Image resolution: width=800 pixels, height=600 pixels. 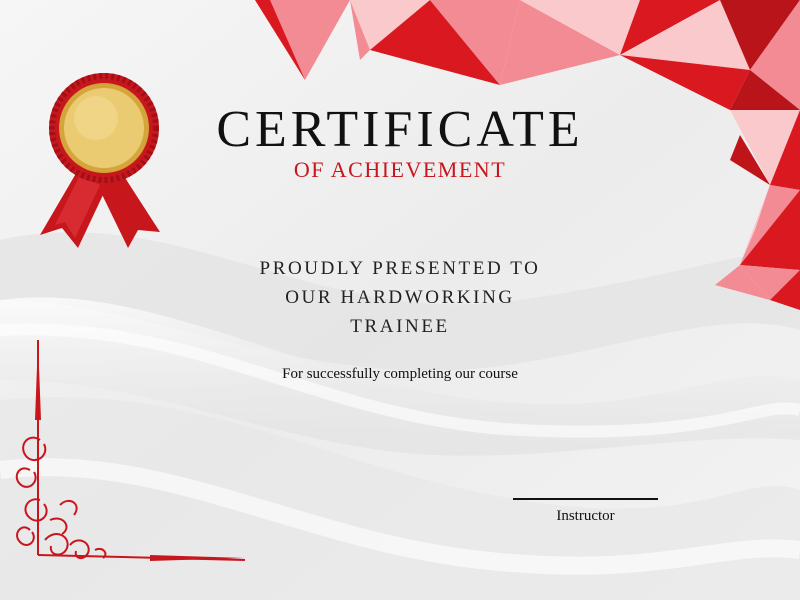 What do you see at coordinates (585, 499) in the screenshot?
I see `signature-line` at bounding box center [585, 499].